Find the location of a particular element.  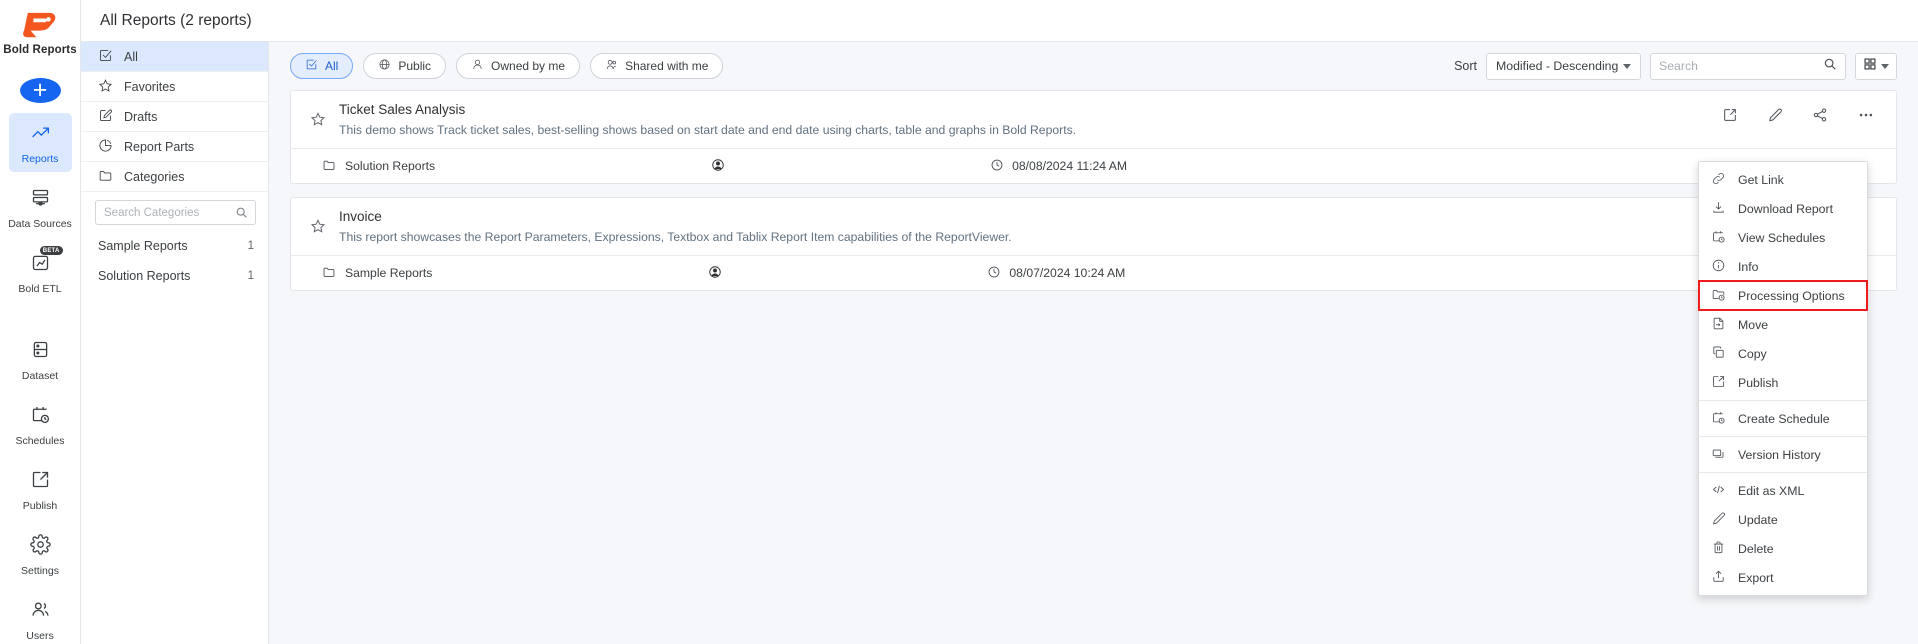

search-input is located at coordinates (1741, 66).